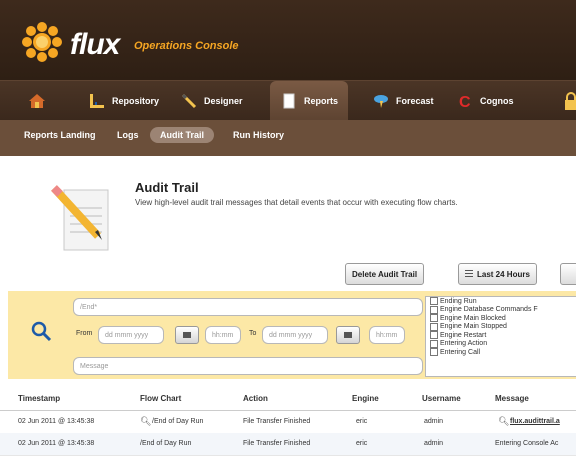  I want to click on action-option-label: Engine Main Blocked, so click(473, 318).